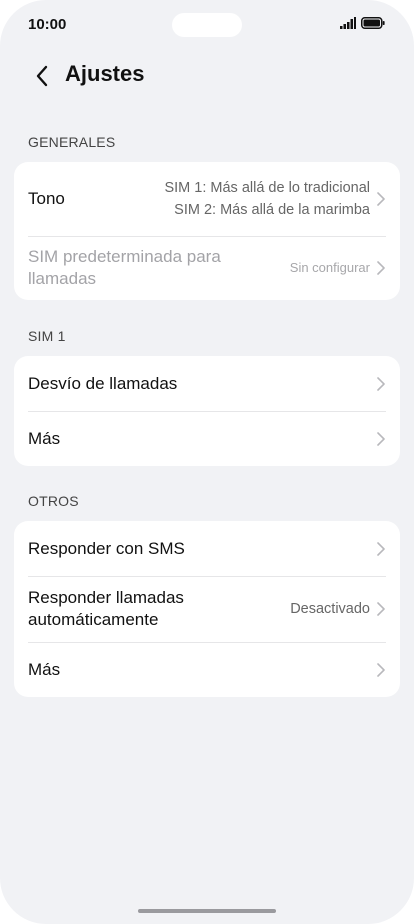  What do you see at coordinates (47, 336) in the screenshot?
I see `section-label-sim1: SIM 1` at bounding box center [47, 336].